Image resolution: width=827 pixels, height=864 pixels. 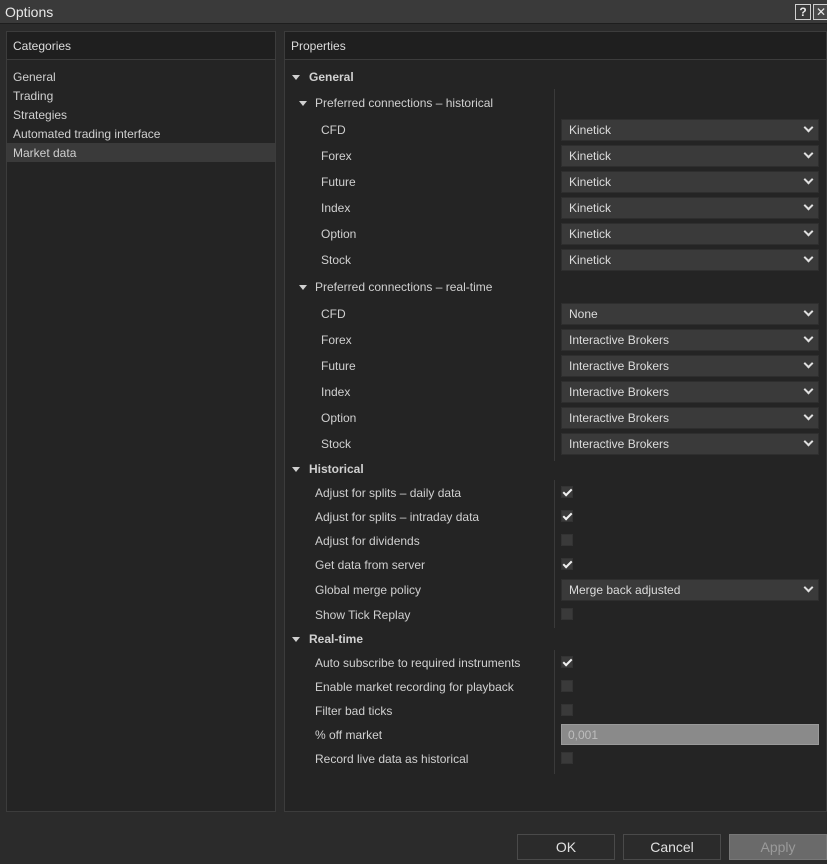 I want to click on row-label: Stock, so click(x=336, y=444).